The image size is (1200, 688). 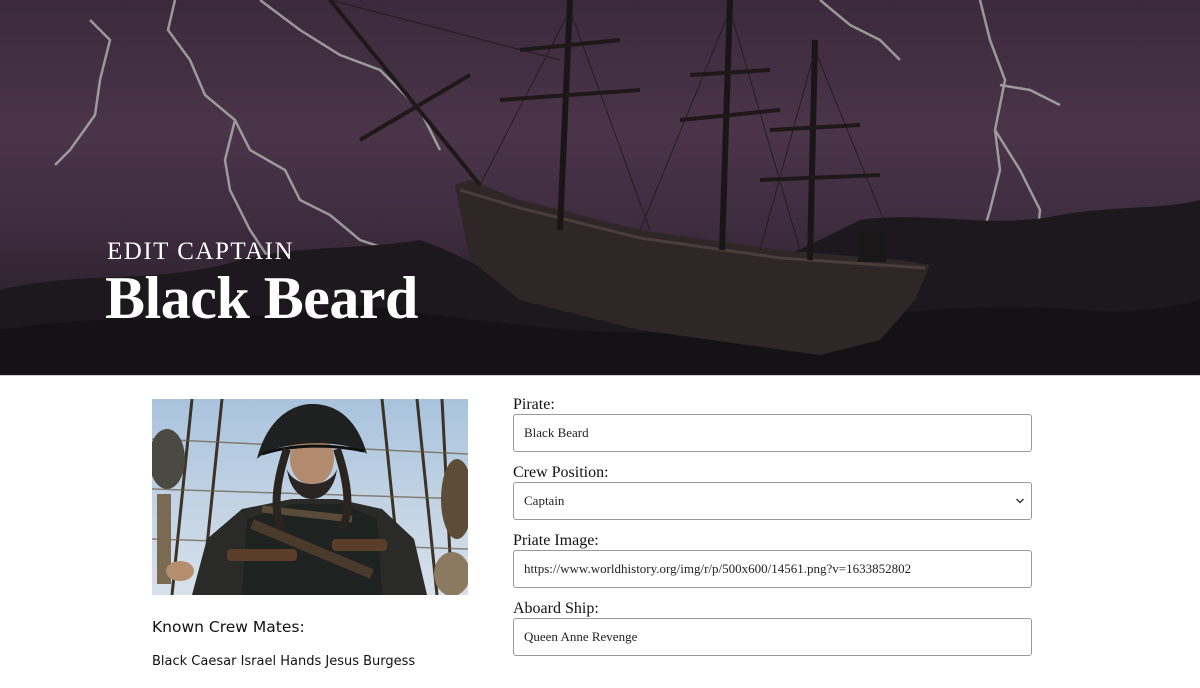 What do you see at coordinates (534, 404) in the screenshot?
I see `pirate-label: Pirate:` at bounding box center [534, 404].